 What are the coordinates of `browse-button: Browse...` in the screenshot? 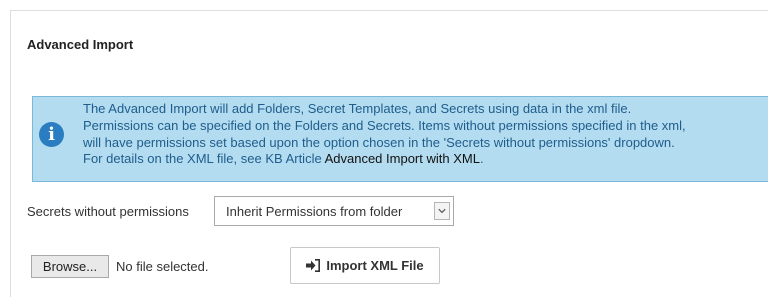 It's located at (70, 266).